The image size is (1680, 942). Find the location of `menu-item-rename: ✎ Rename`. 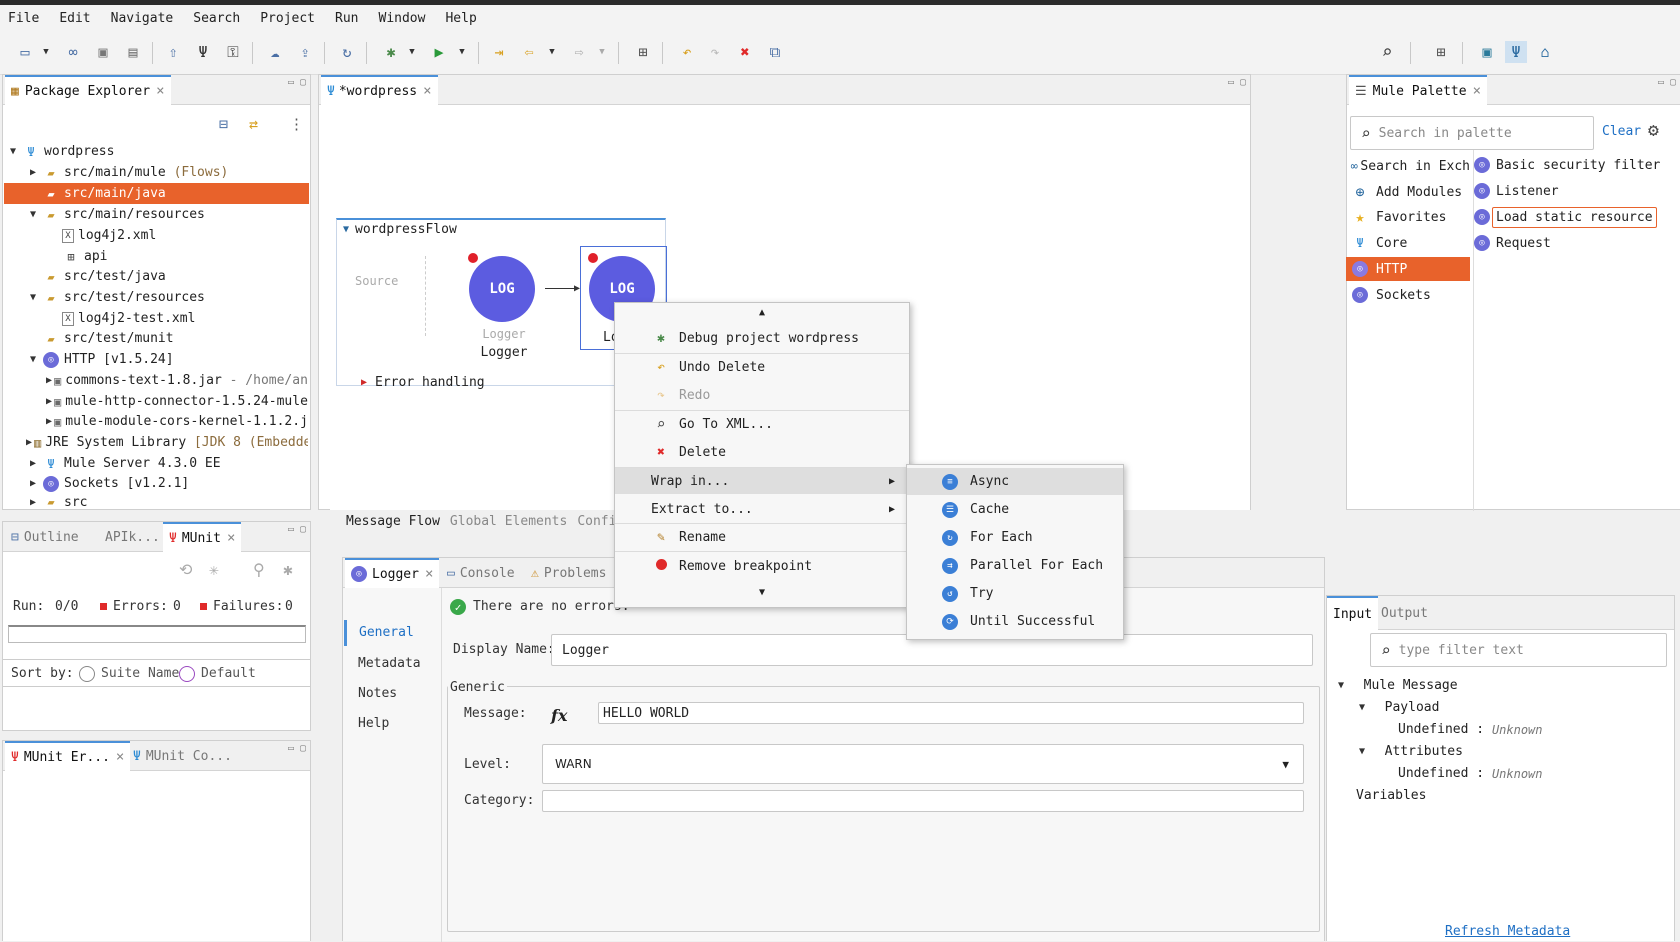

menu-item-rename: ✎ Rename is located at coordinates (762, 537).